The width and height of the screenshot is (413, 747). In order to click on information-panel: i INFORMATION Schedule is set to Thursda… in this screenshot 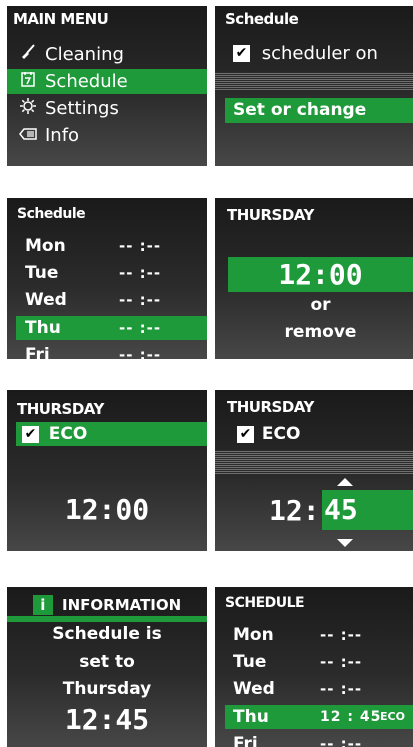, I will do `click(107, 667)`.